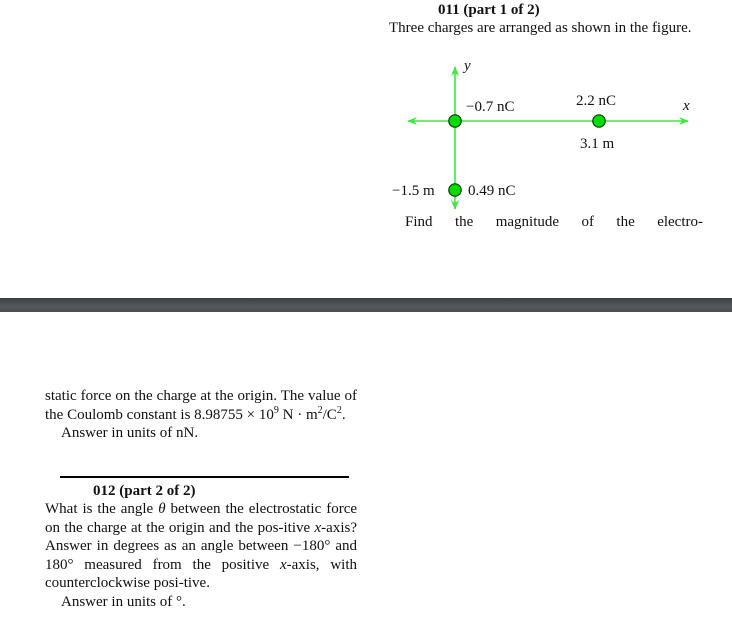 Image resolution: width=732 pixels, height=630 pixels. What do you see at coordinates (366, 305) in the screenshot?
I see `page-divider` at bounding box center [366, 305].